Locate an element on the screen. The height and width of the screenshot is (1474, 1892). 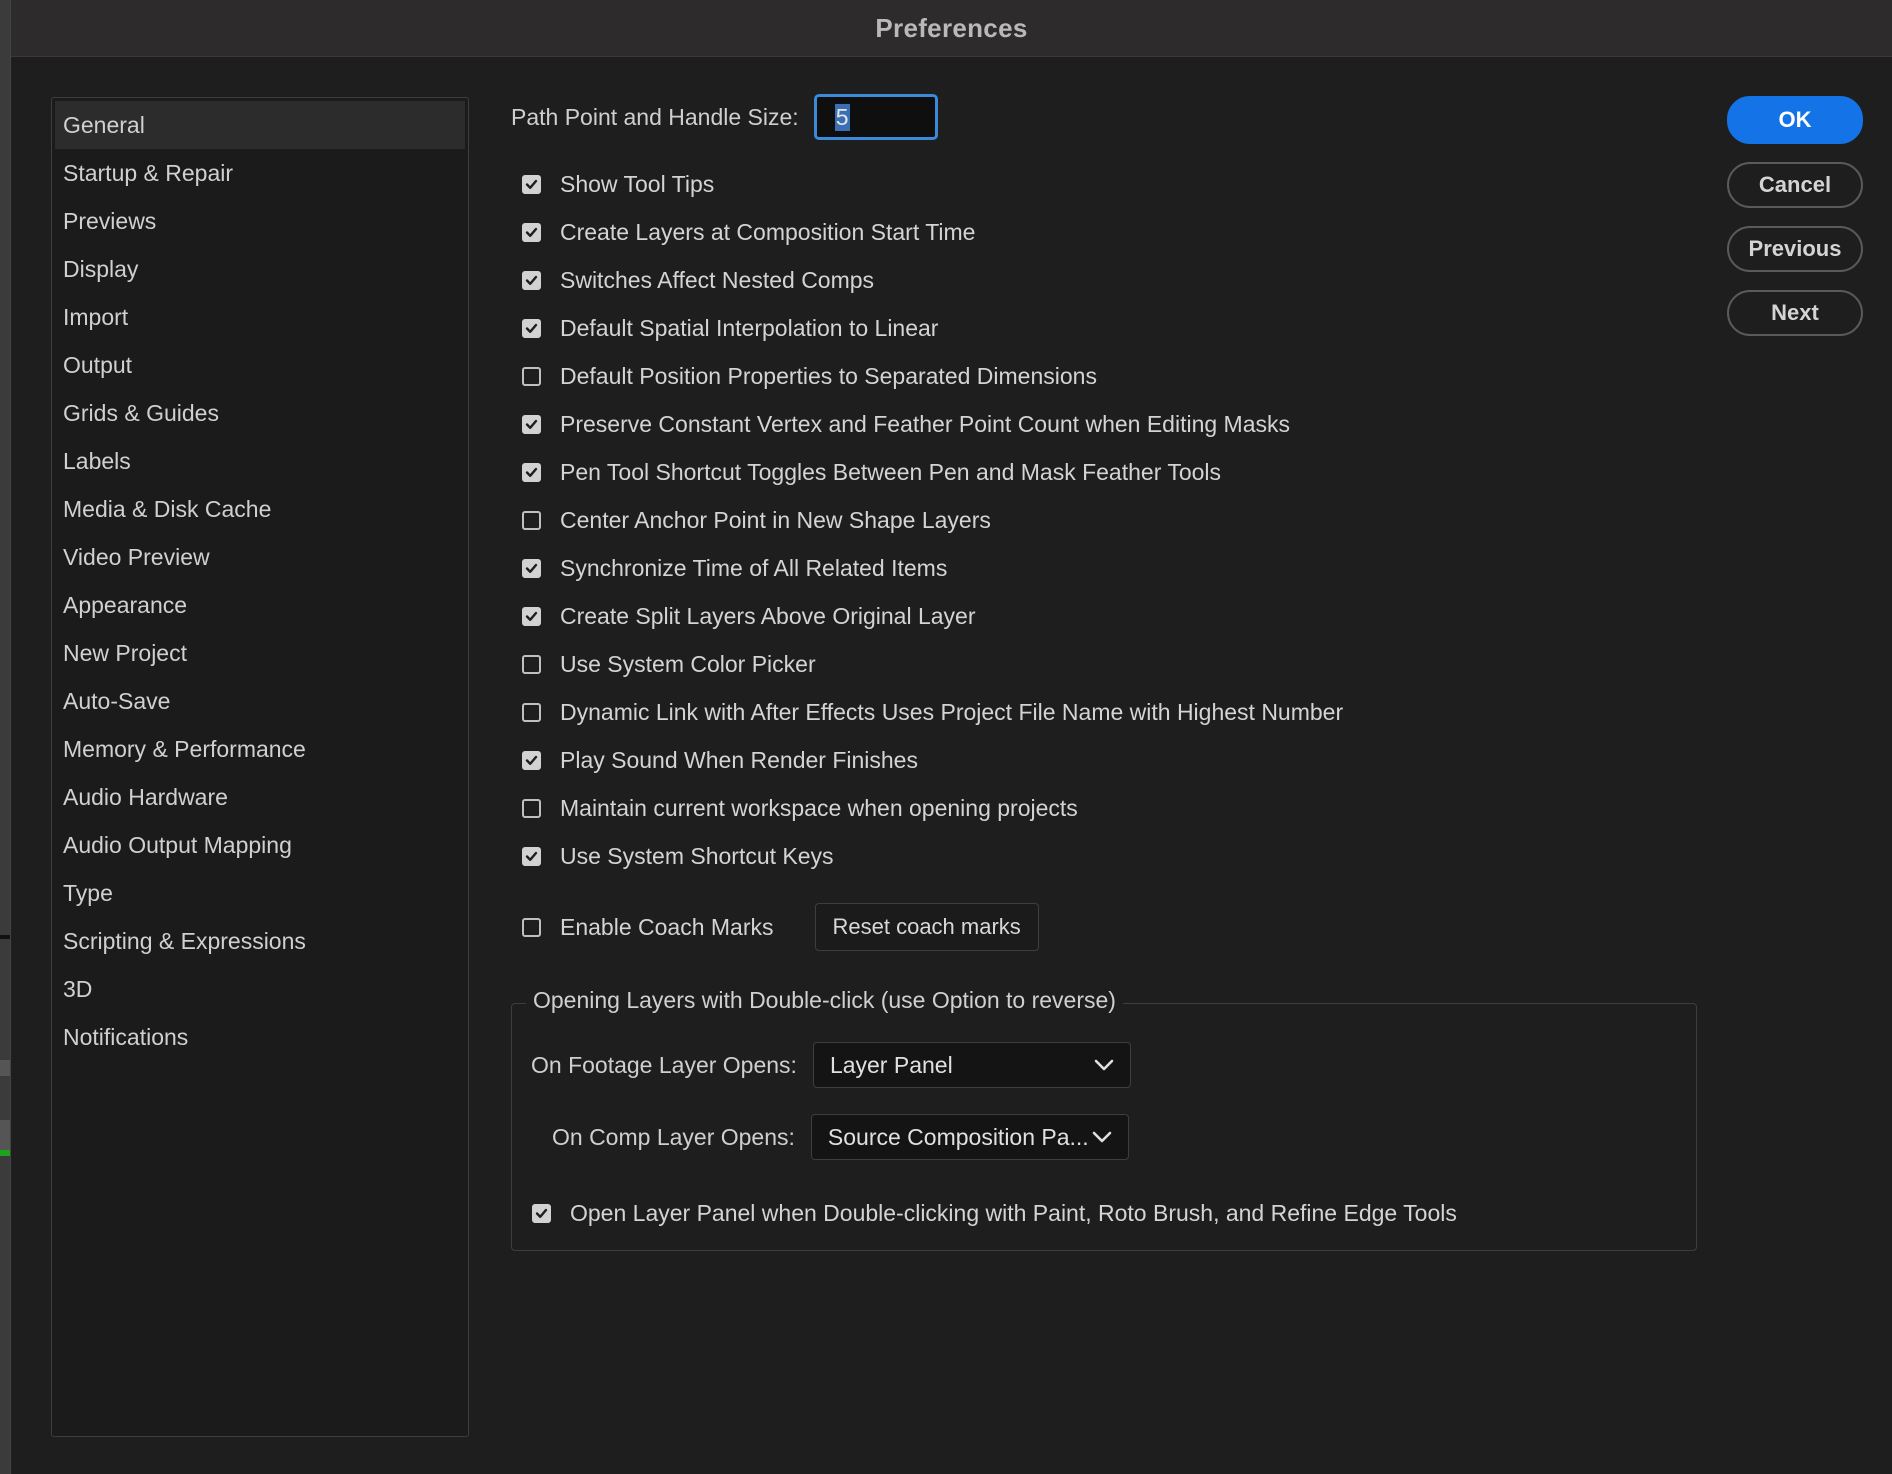
sidebar-item: Audio Output Mapping is located at coordinates (260, 845).